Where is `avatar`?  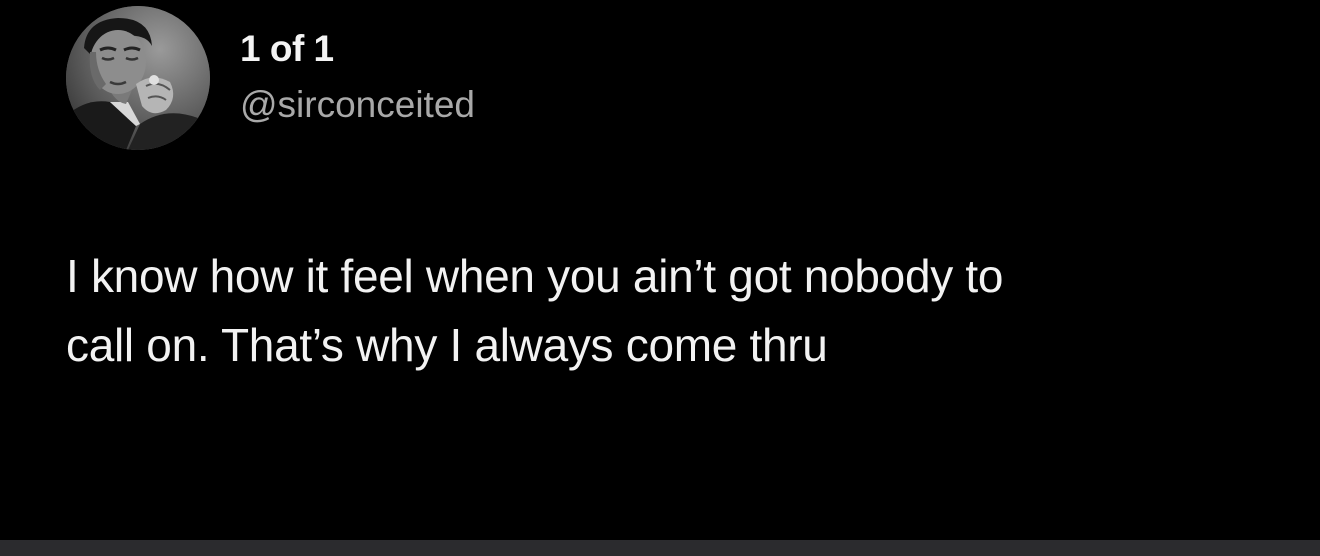
avatar is located at coordinates (138, 78).